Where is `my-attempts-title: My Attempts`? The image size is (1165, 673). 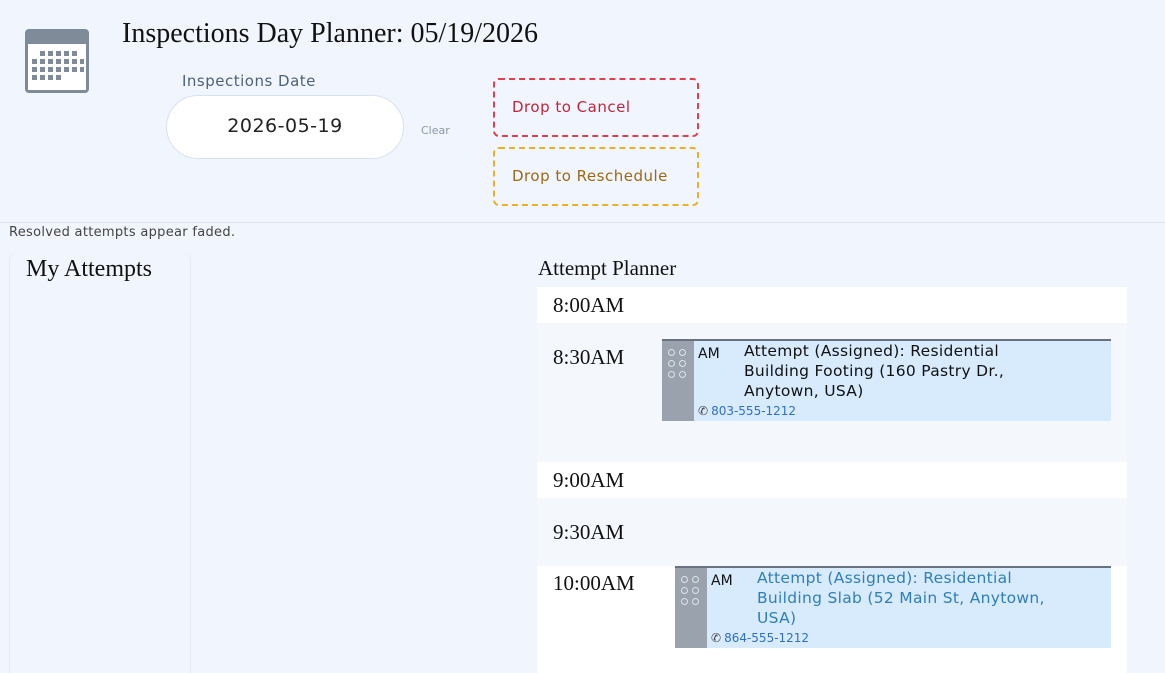 my-attempts-title: My Attempts is located at coordinates (89, 269).